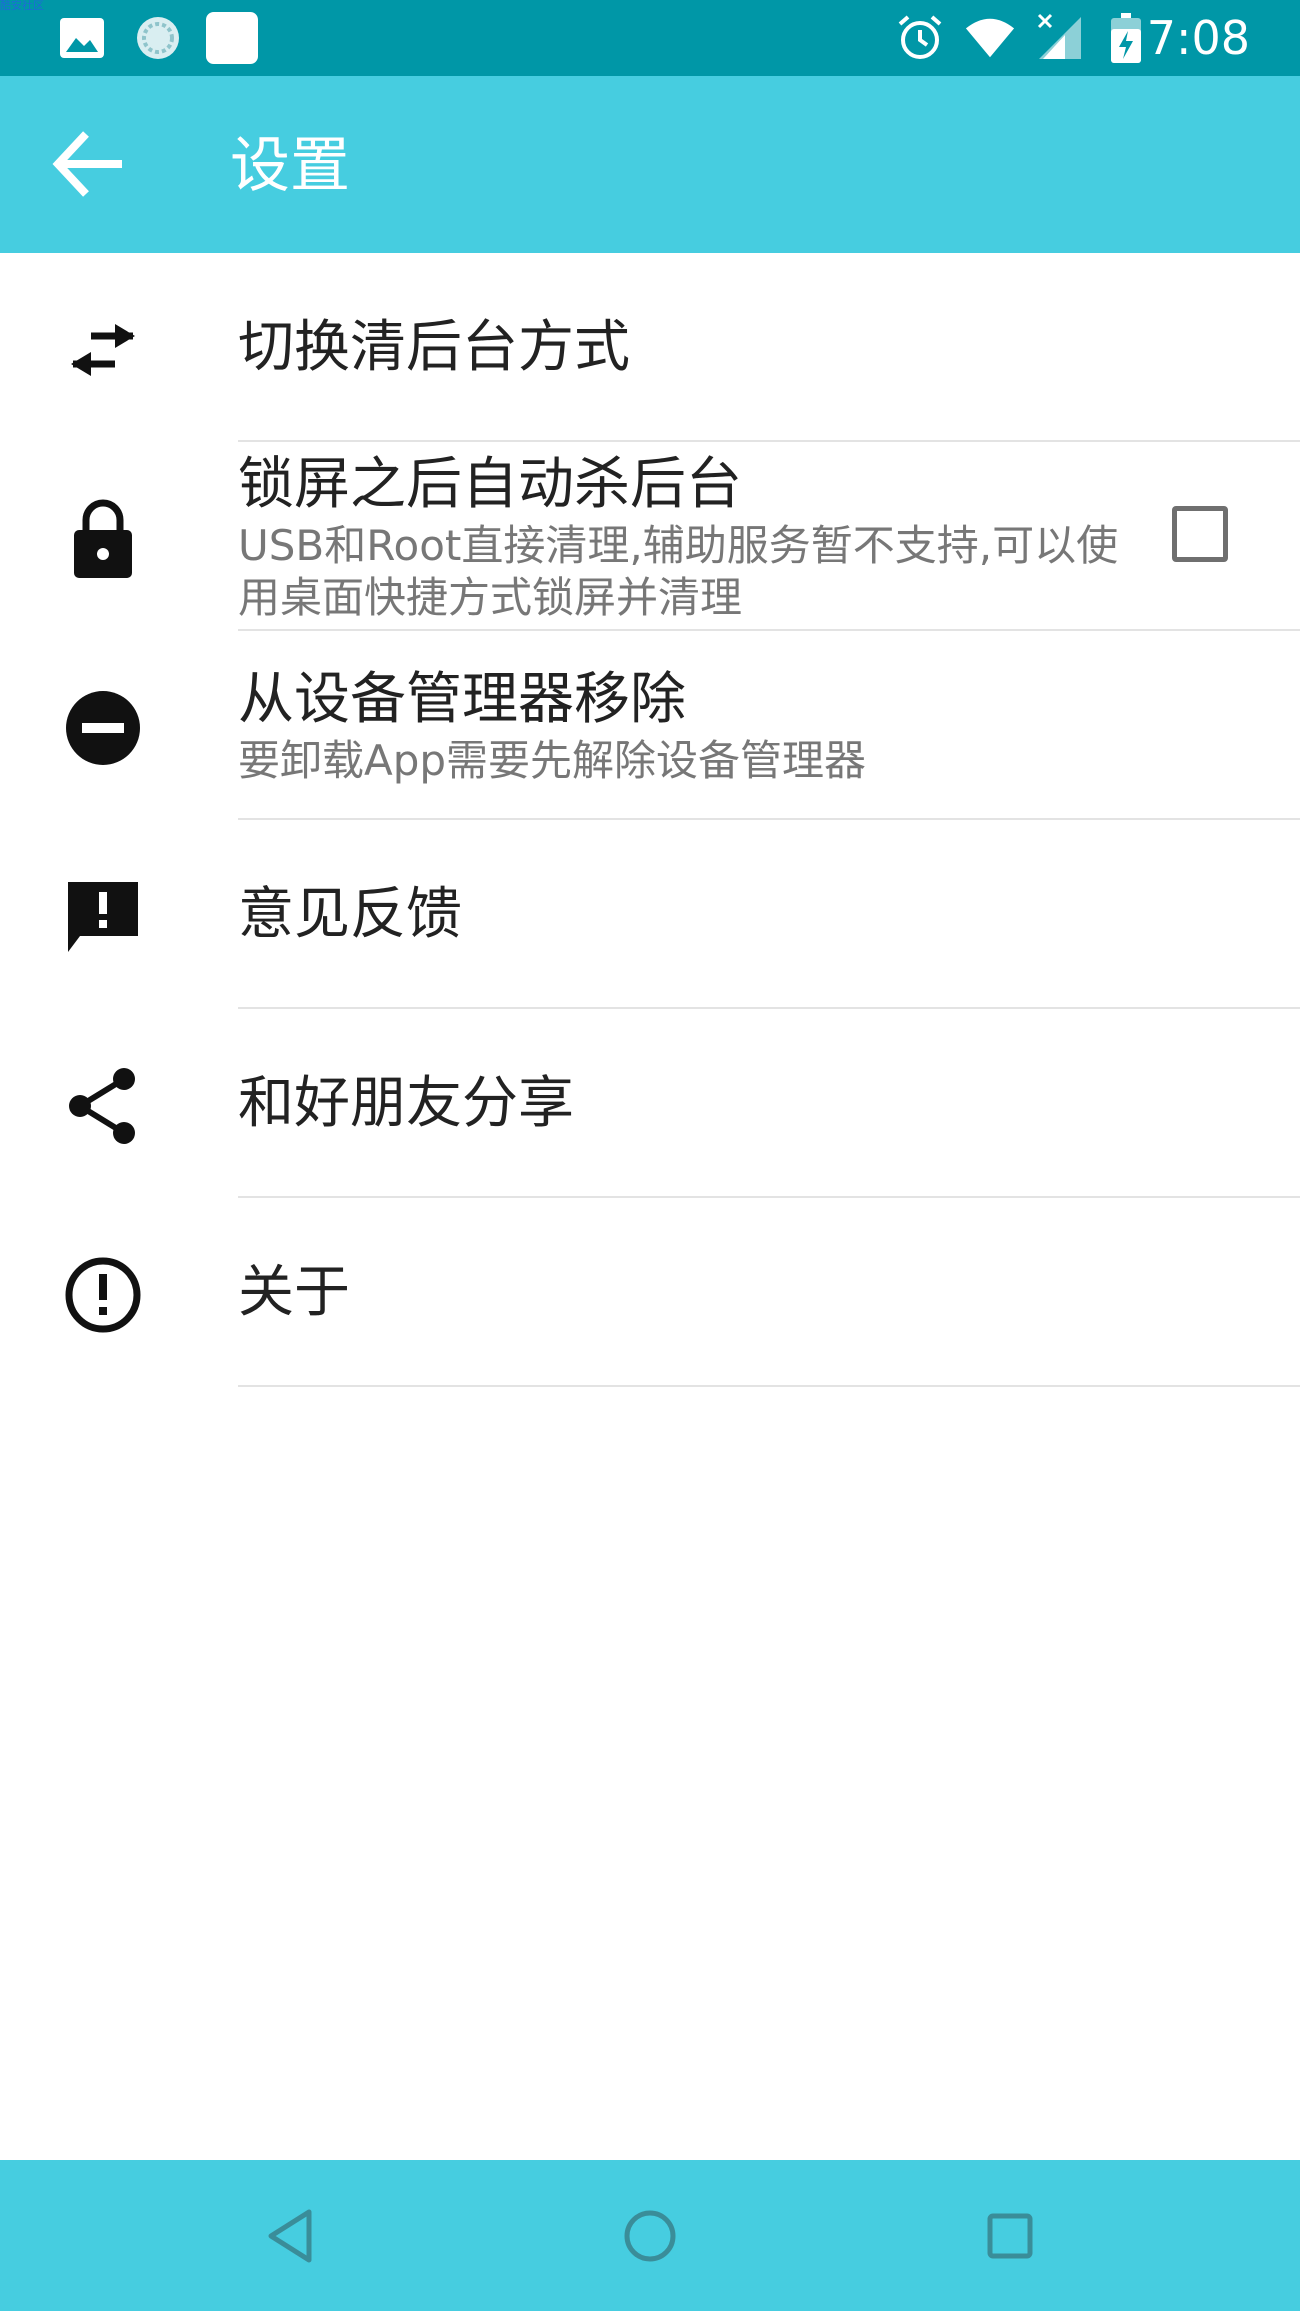 The image size is (1300, 2311). What do you see at coordinates (552, 760) in the screenshot?
I see `setting-summary: 要卸载App需要先解除设备管理器` at bounding box center [552, 760].